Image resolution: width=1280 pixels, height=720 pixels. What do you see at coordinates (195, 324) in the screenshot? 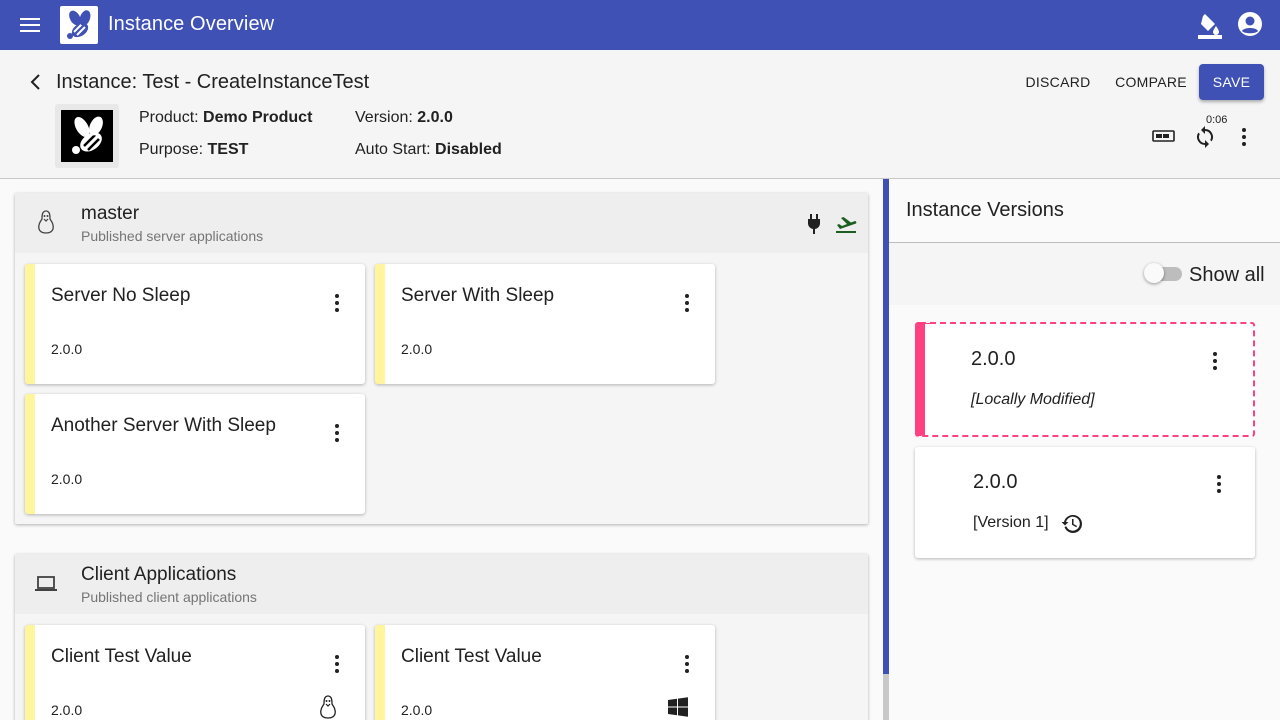
I see `app-card: Server No Sleep 2.0.0` at bounding box center [195, 324].